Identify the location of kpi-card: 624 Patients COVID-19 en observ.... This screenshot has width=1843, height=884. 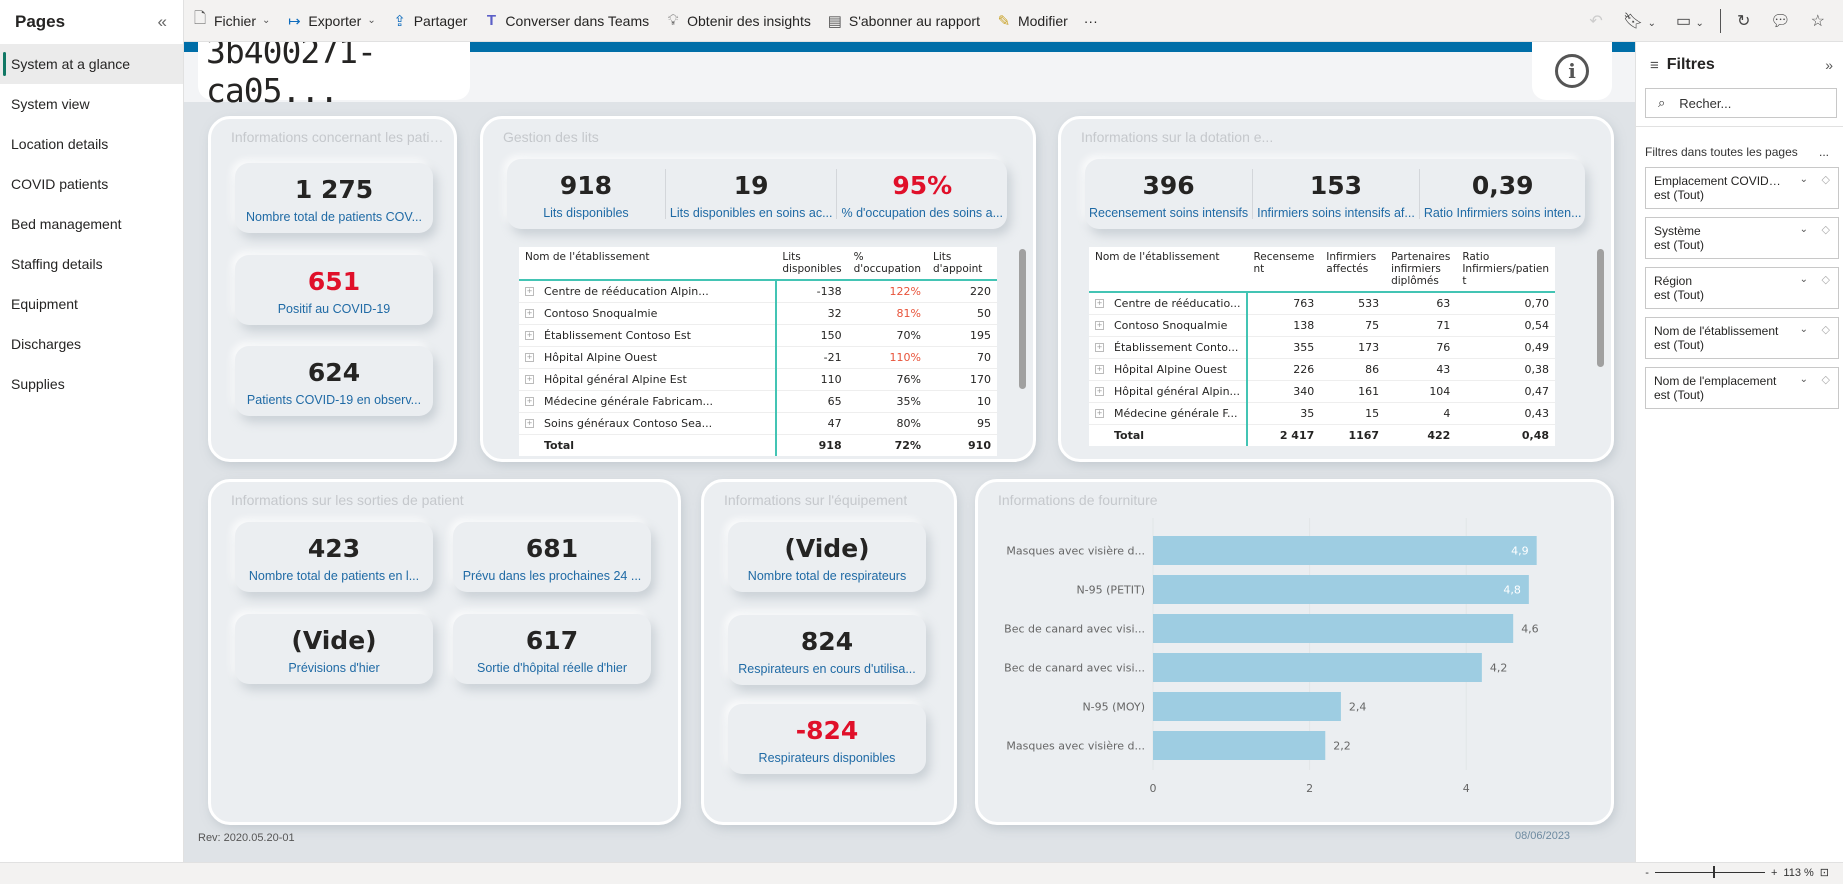
(334, 381).